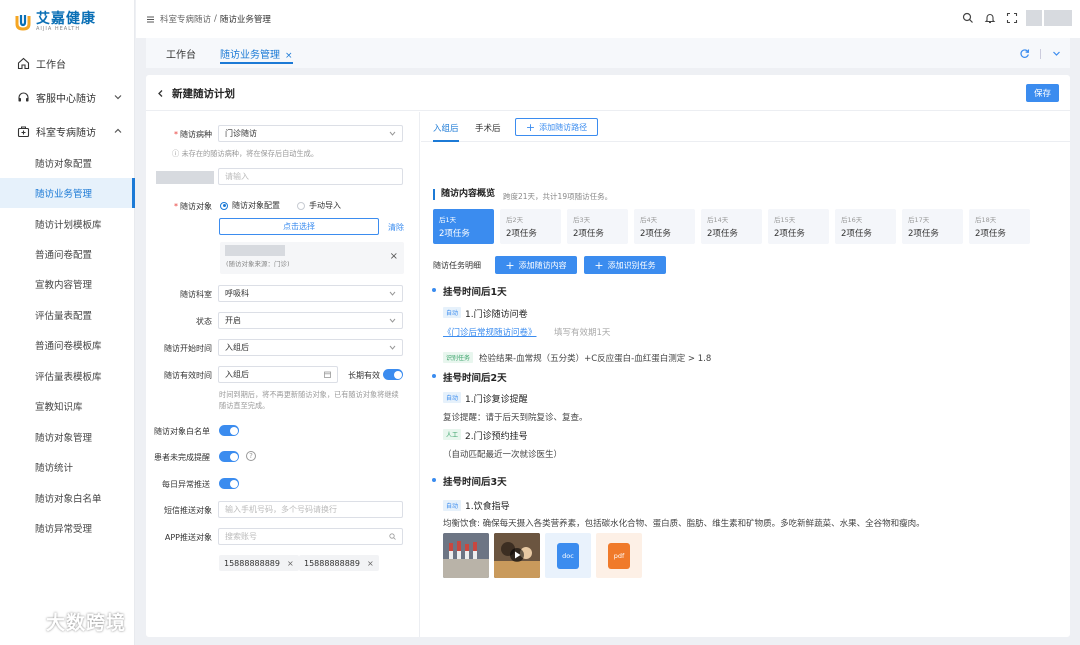  Describe the element at coordinates (67, 254) in the screenshot. I see `sidebar-item-questionnaire-config: 普通问卷配置` at that location.